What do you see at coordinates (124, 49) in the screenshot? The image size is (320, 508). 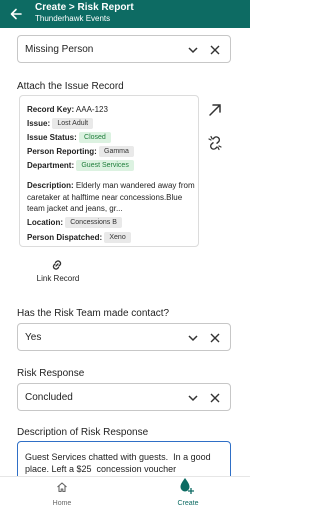 I see `issue-type-select: Missing Person` at bounding box center [124, 49].